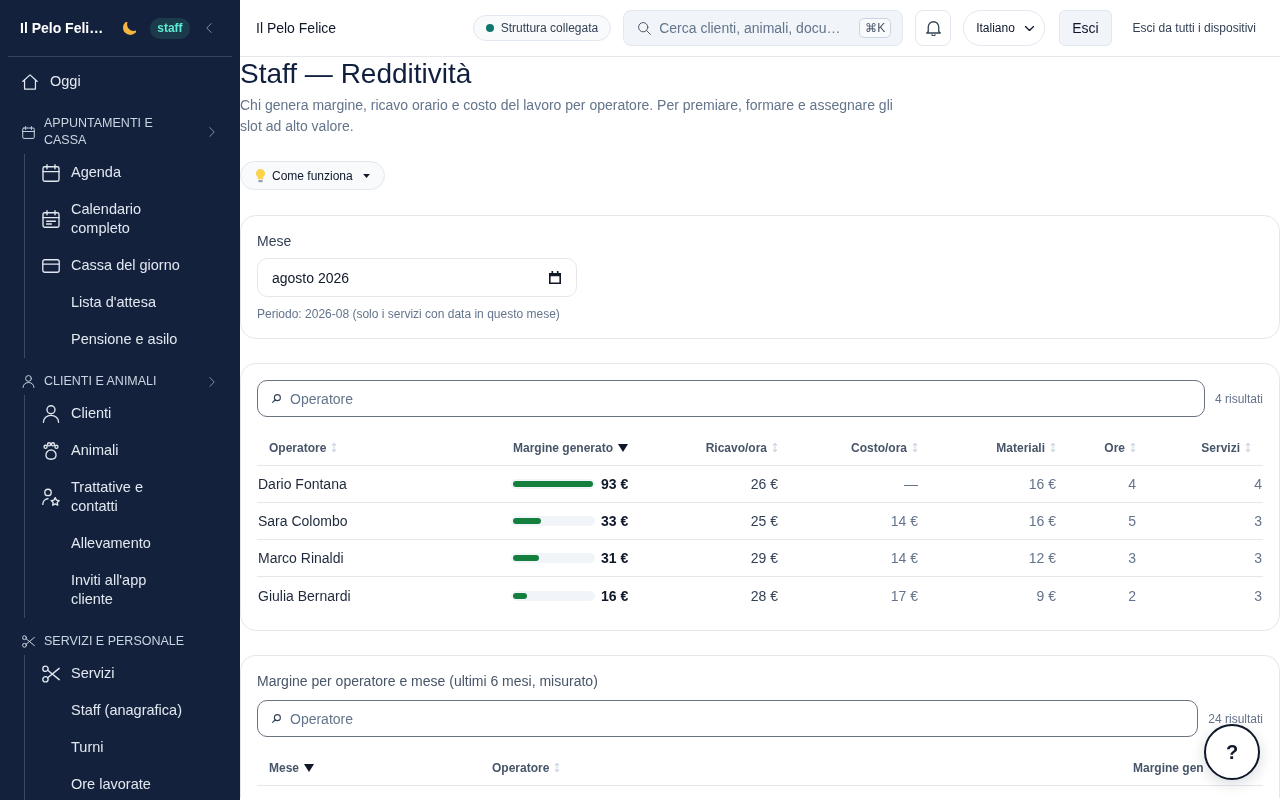  What do you see at coordinates (904, 596) in the screenshot?
I see `table-cell-text: 17 €` at bounding box center [904, 596].